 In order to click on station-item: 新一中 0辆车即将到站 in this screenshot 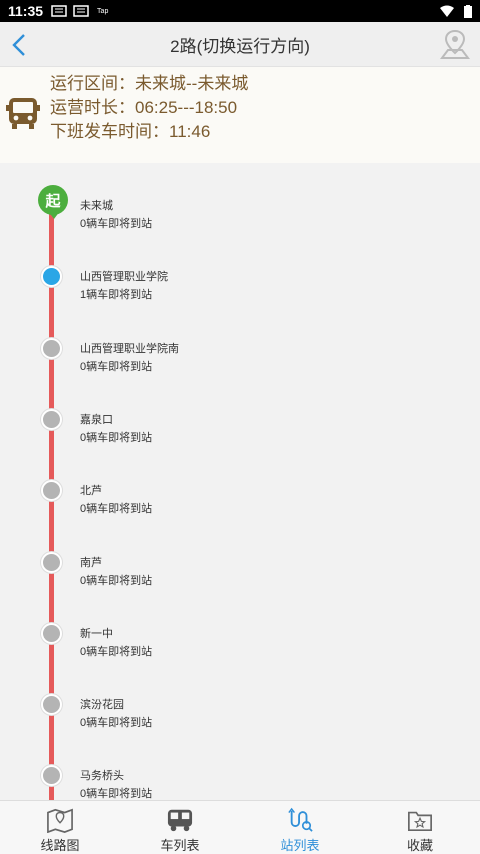, I will do `click(240, 652)`.